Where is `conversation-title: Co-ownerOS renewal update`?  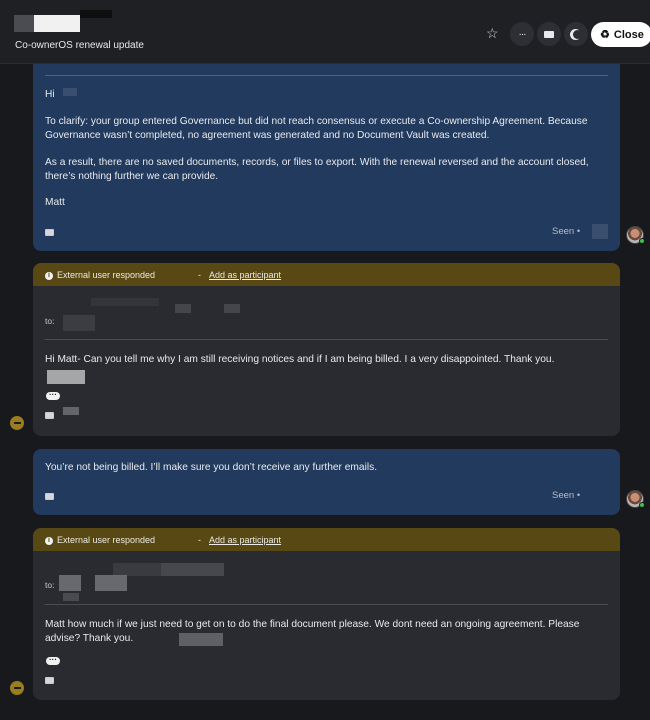
conversation-title: Co-ownerOS renewal update is located at coordinates (79, 45).